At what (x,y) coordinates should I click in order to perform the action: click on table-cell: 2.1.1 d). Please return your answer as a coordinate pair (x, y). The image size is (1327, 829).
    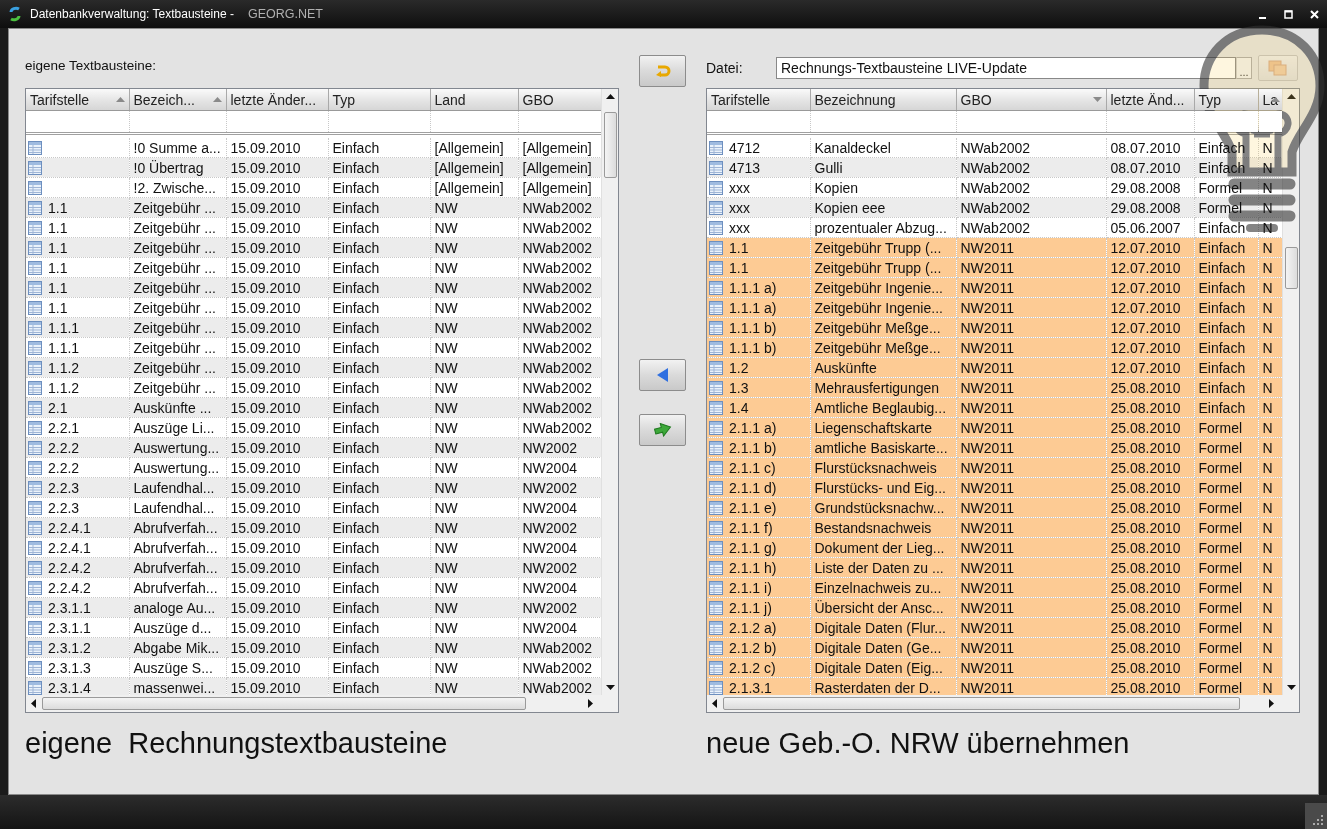
    Looking at the image, I should click on (753, 487).